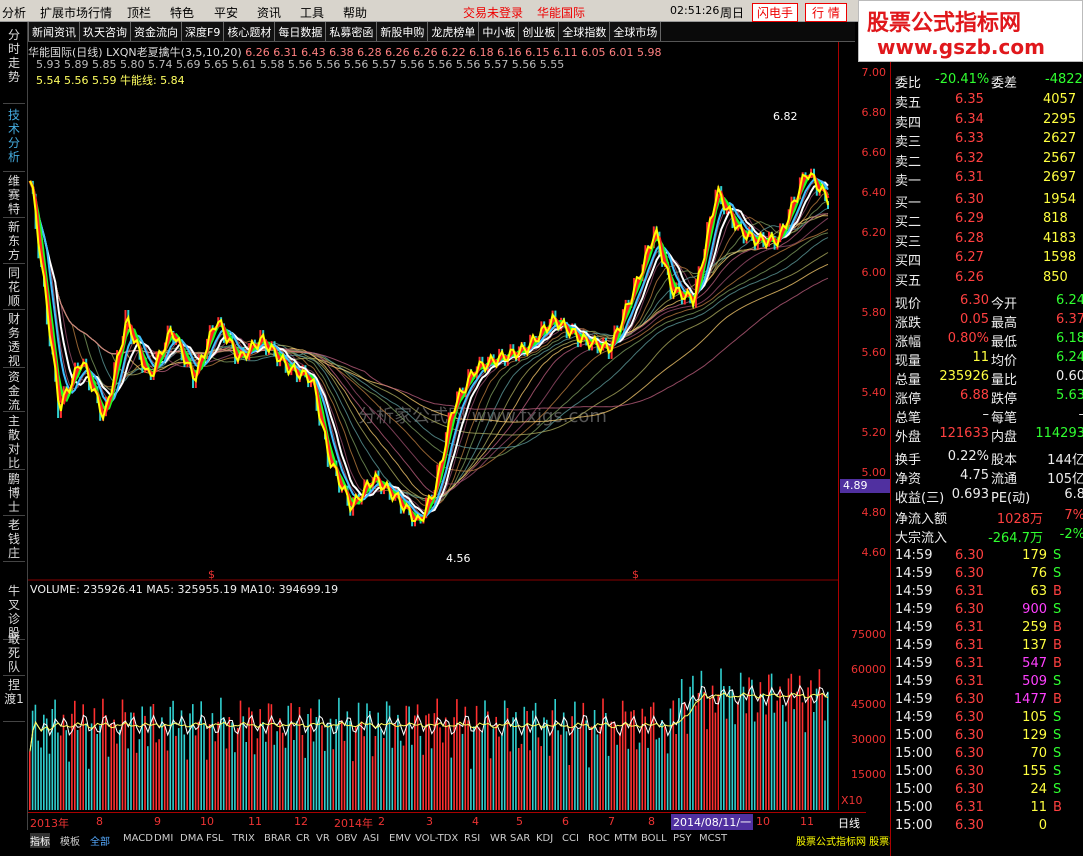 Image resolution: width=1083 pixels, height=856 pixels. I want to click on toolbar-item: 新闻资讯, so click(54, 31).